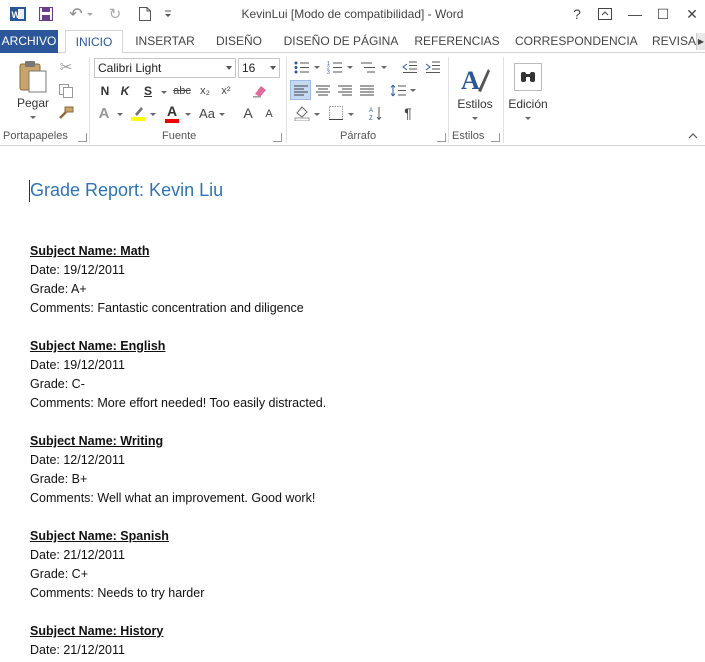  Describe the element at coordinates (165, 68) in the screenshot. I see `font-name-combo: Calibri Light` at that location.